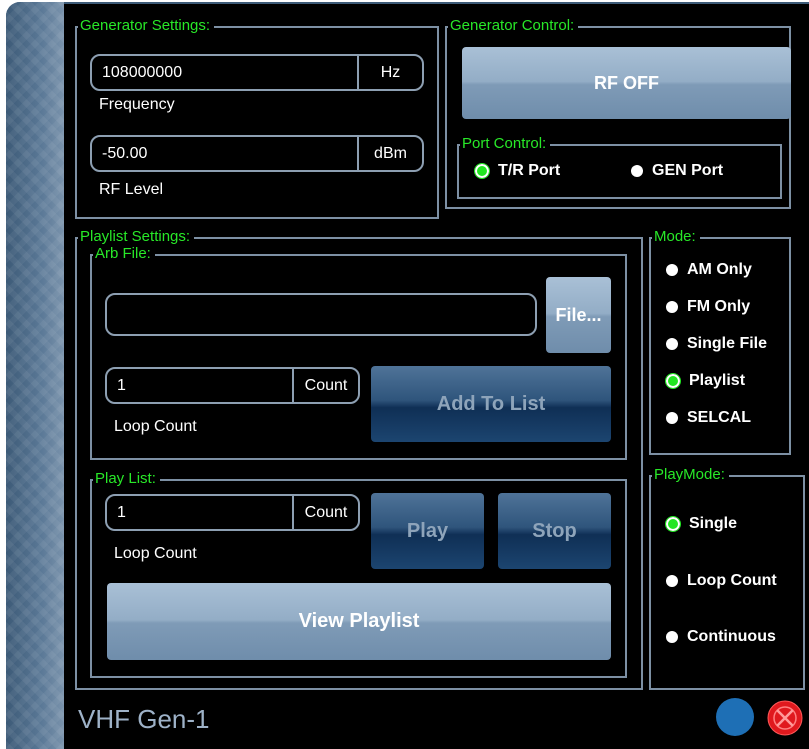 The height and width of the screenshot is (749, 809). I want to click on mode-option-selcal: SELCAL, so click(708, 418).